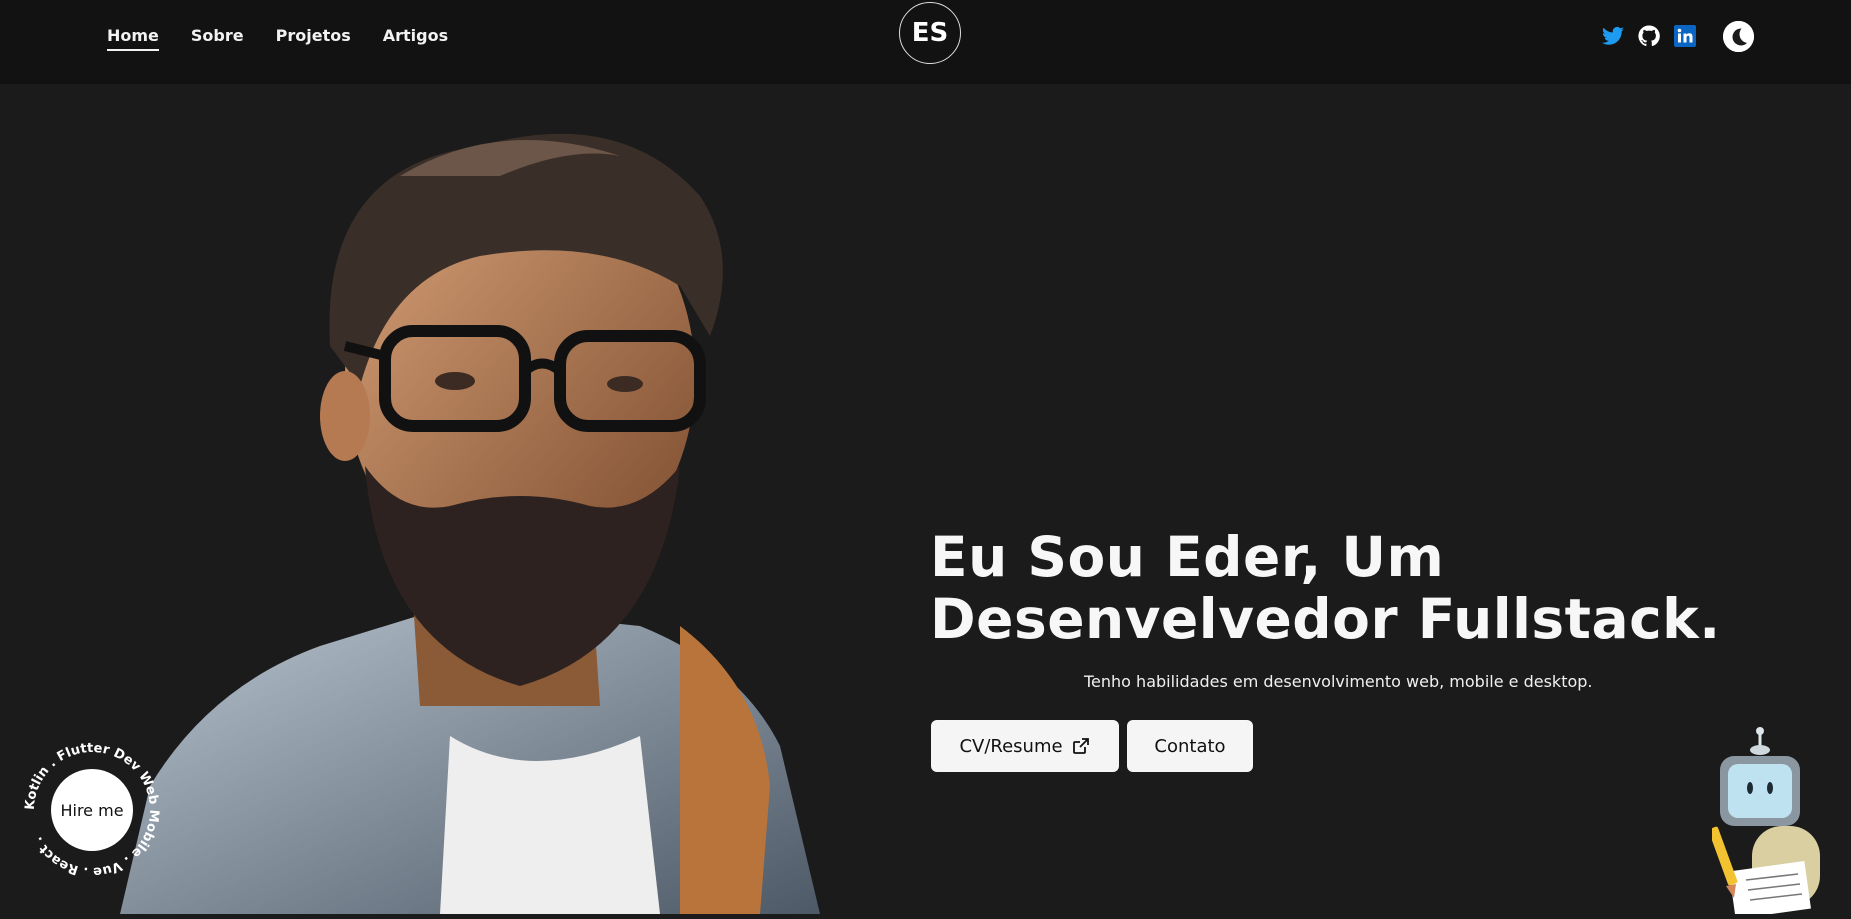 The height and width of the screenshot is (919, 1851). I want to click on moon-icon, so click(1738, 36).